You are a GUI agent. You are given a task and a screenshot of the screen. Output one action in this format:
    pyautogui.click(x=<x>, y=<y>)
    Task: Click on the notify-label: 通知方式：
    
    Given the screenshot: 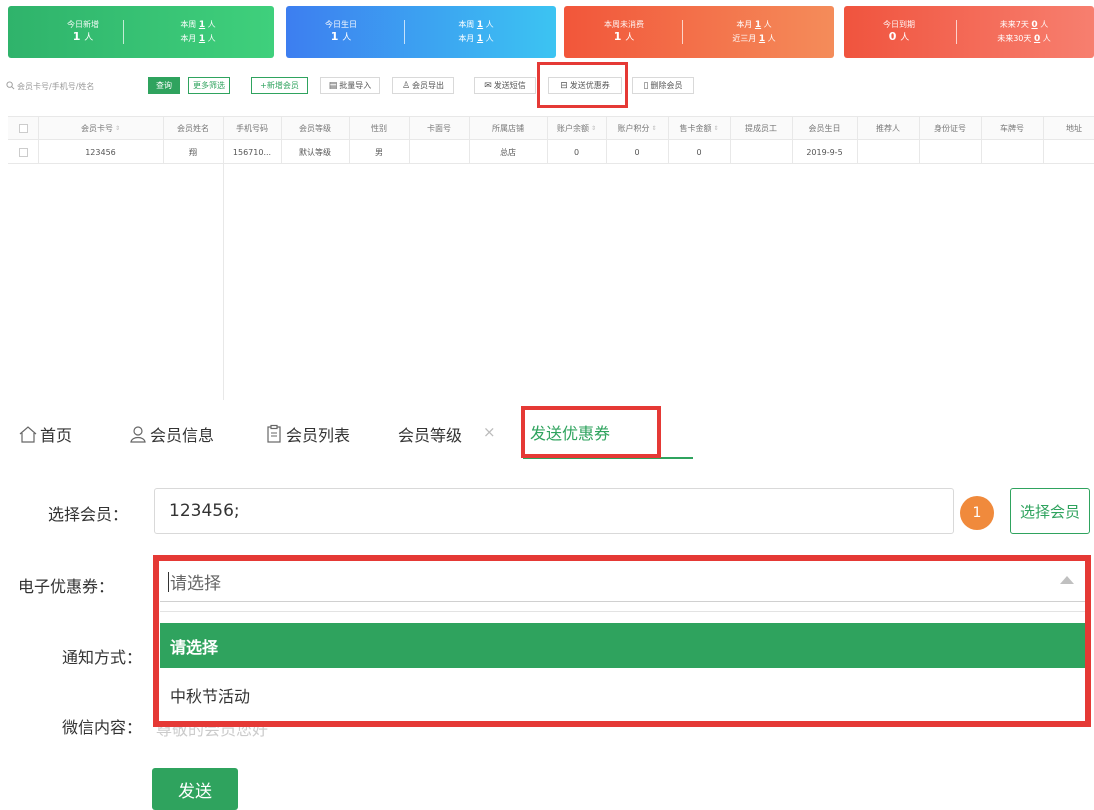 What is the action you would take?
    pyautogui.click(x=102, y=657)
    